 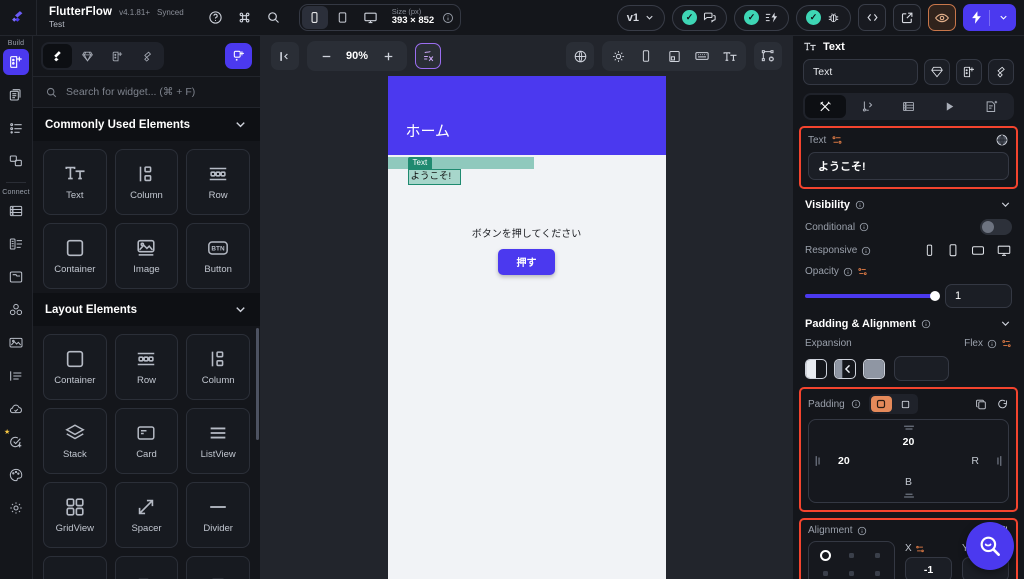 What do you see at coordinates (909, 442) in the screenshot?
I see `padding-top-value: 20` at bounding box center [909, 442].